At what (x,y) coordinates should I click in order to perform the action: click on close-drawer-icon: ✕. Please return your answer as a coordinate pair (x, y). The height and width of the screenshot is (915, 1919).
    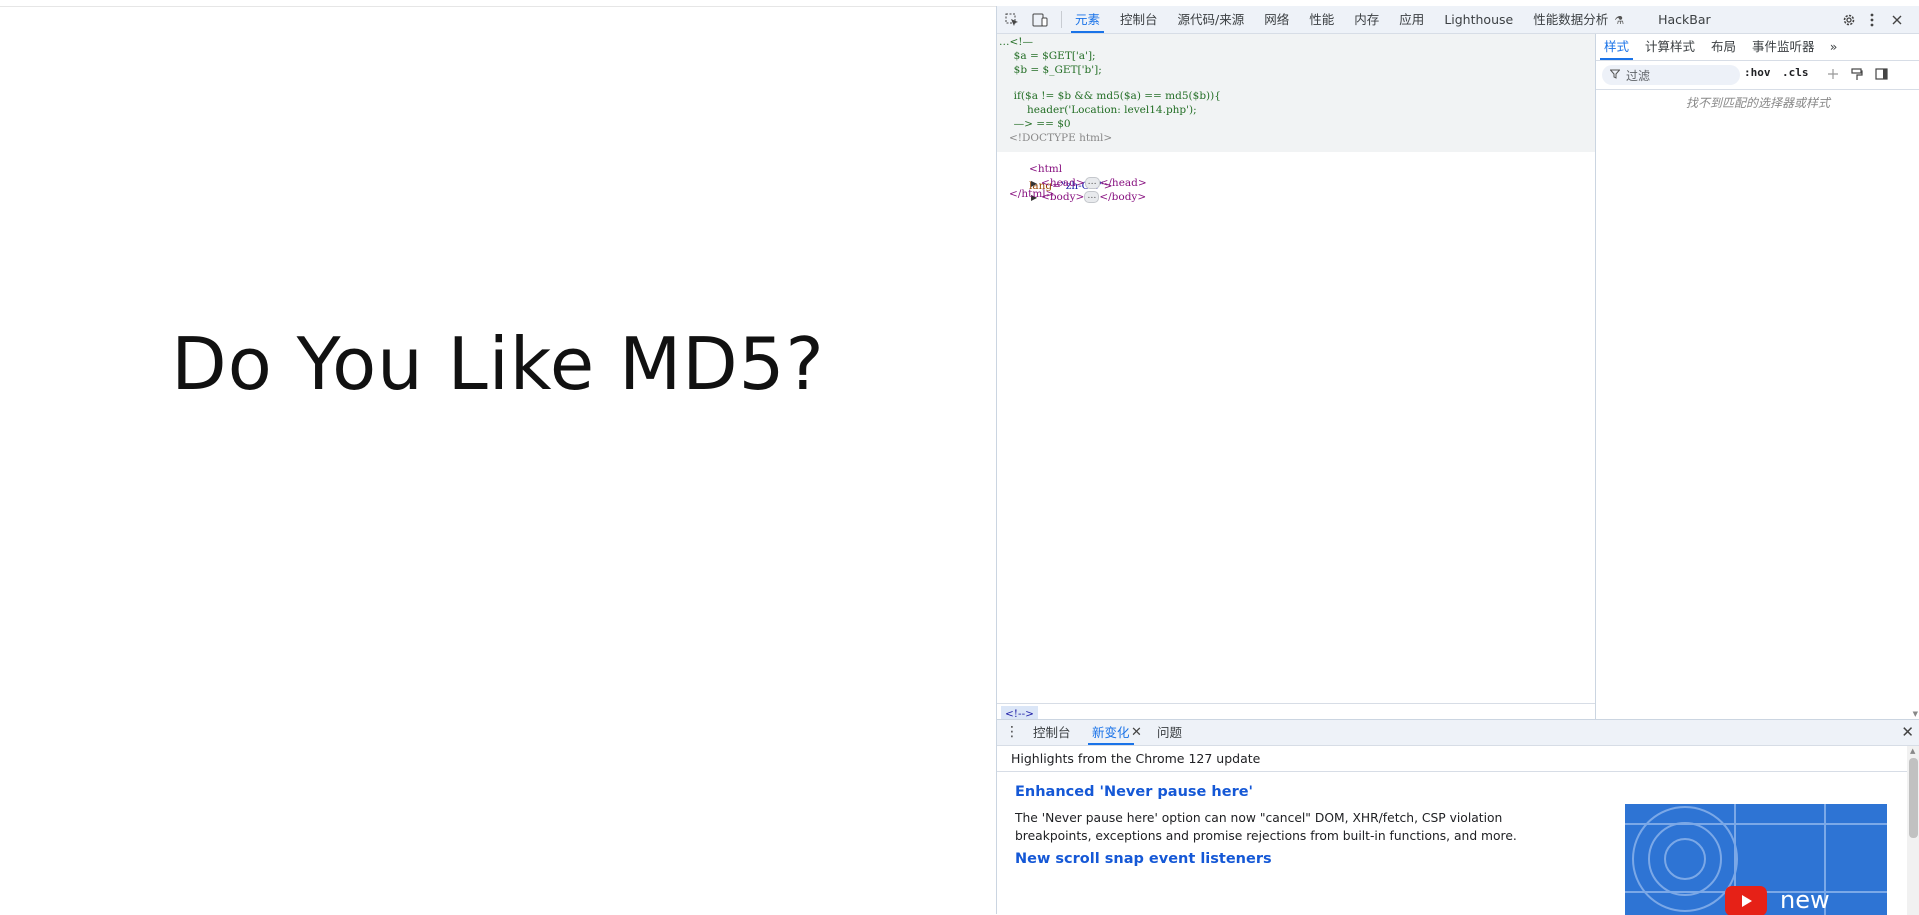
    Looking at the image, I should click on (1907, 732).